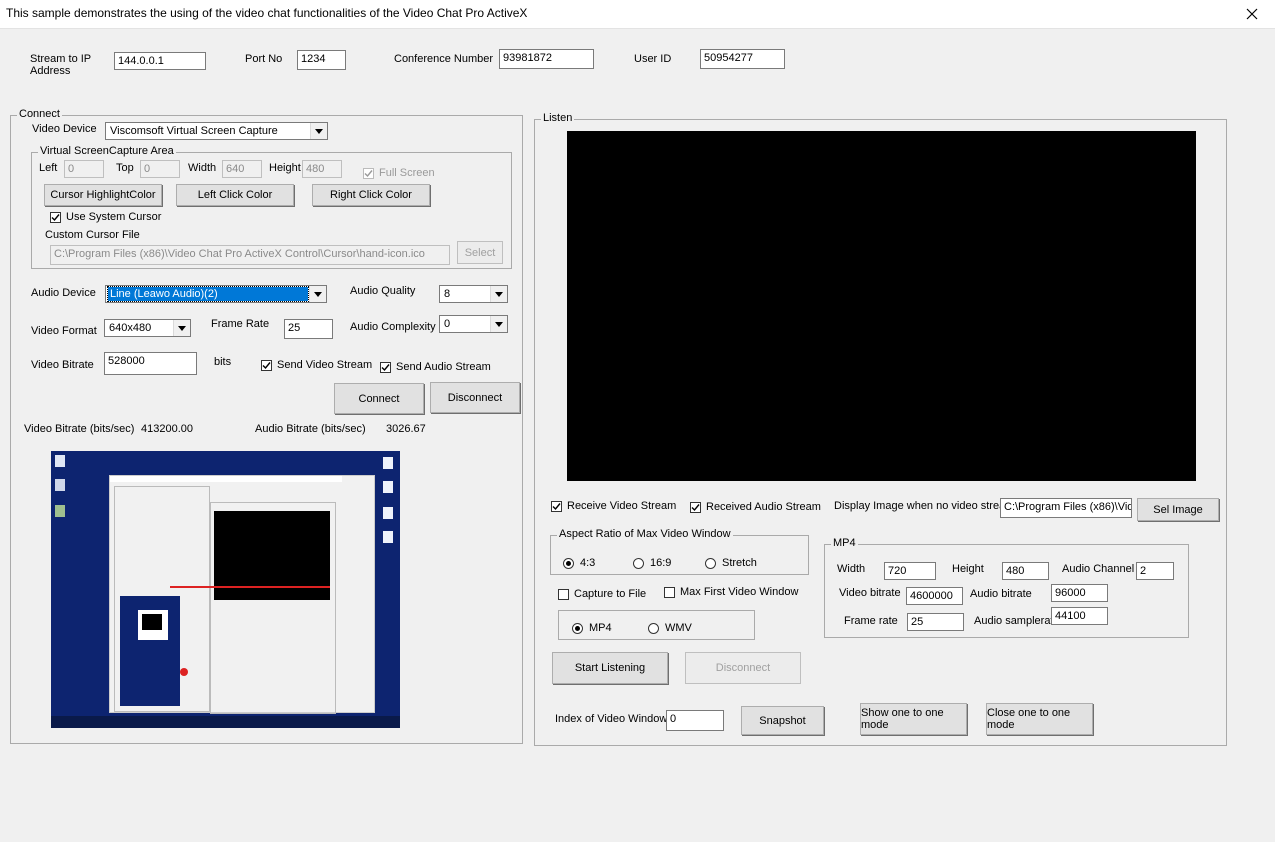 This screenshot has width=1275, height=842. What do you see at coordinates (602, 594) in the screenshot?
I see `capture-to-file-checkbox: Capture to File` at bounding box center [602, 594].